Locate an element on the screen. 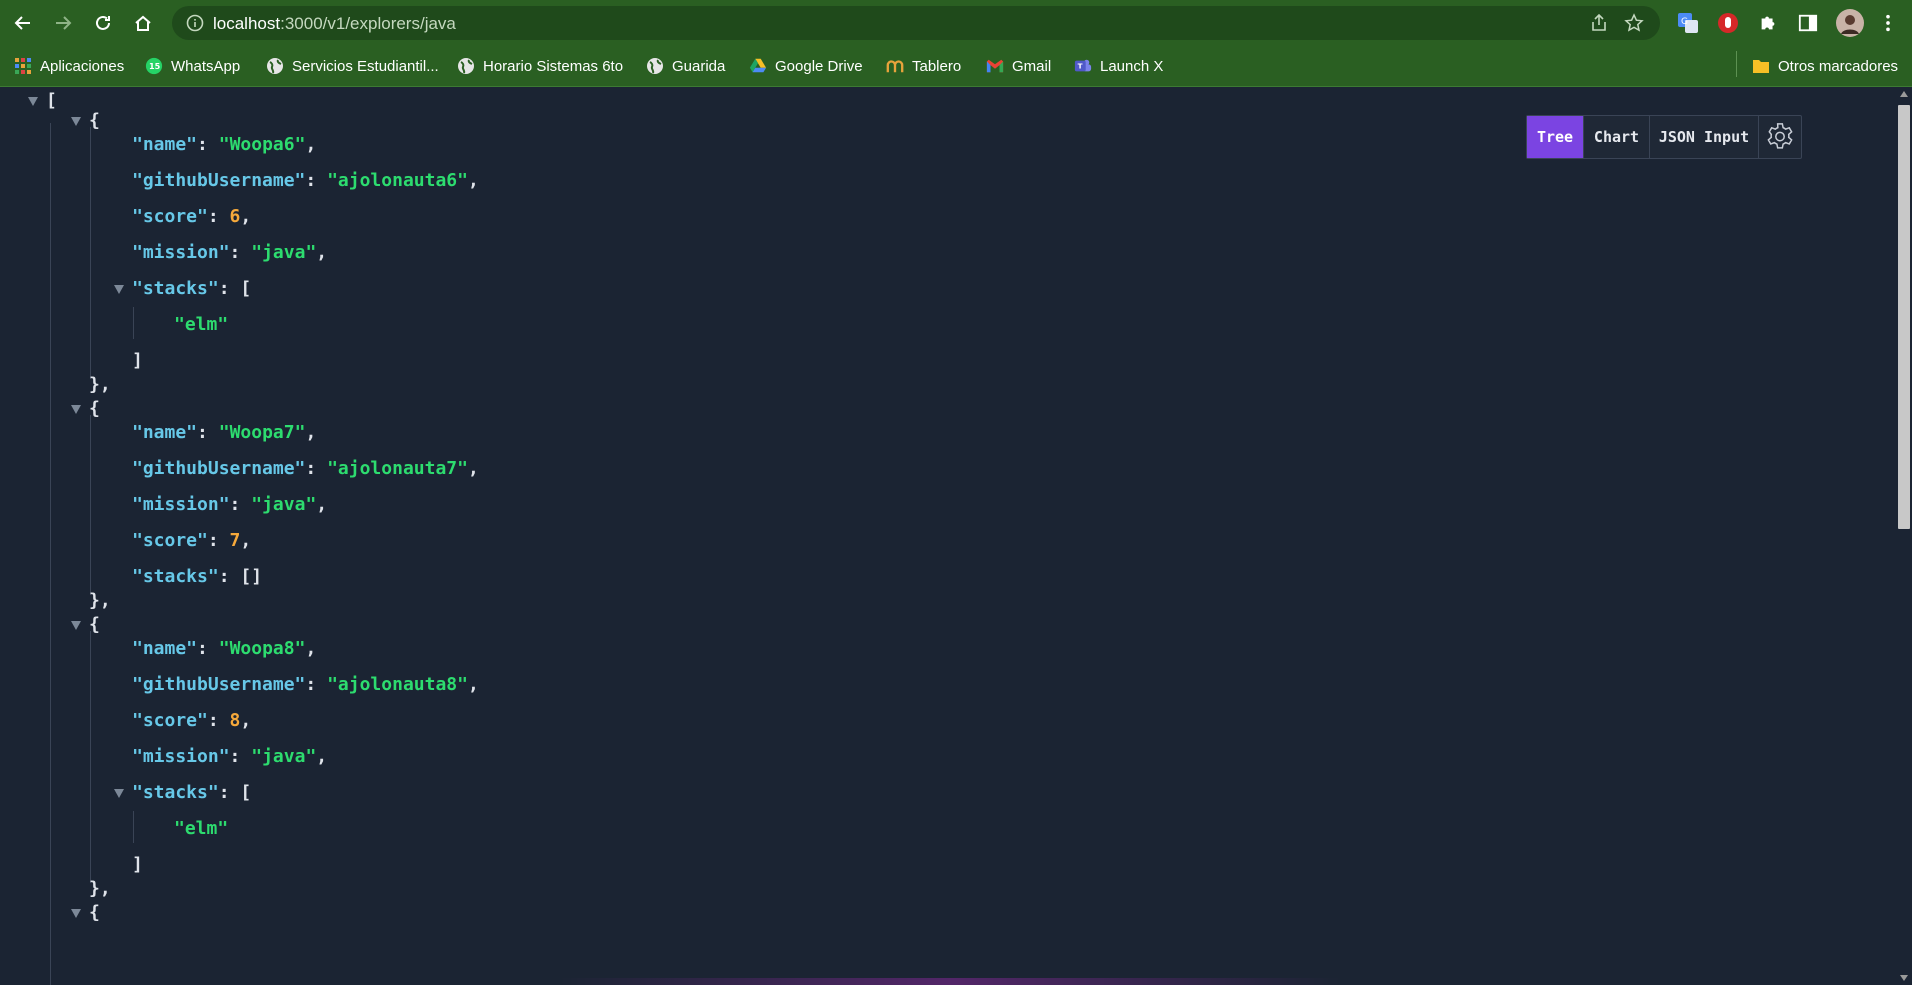  browser-menu-button is located at coordinates (1888, 23).